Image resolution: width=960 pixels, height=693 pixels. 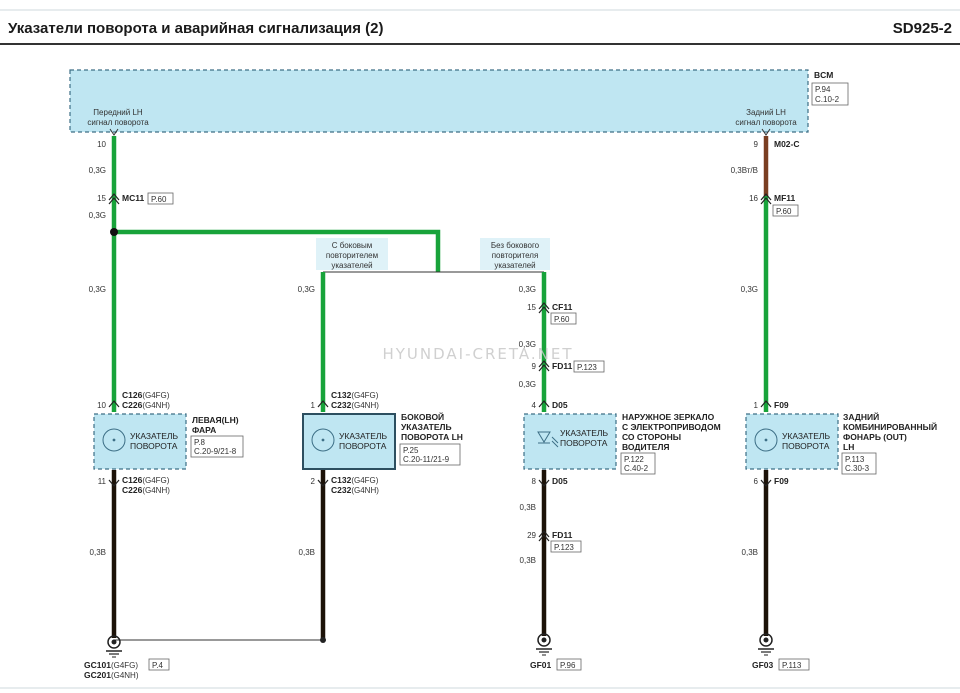 What do you see at coordinates (564, 547) in the screenshot?
I see `mirror-fd11b-ref: P.123` at bounding box center [564, 547].